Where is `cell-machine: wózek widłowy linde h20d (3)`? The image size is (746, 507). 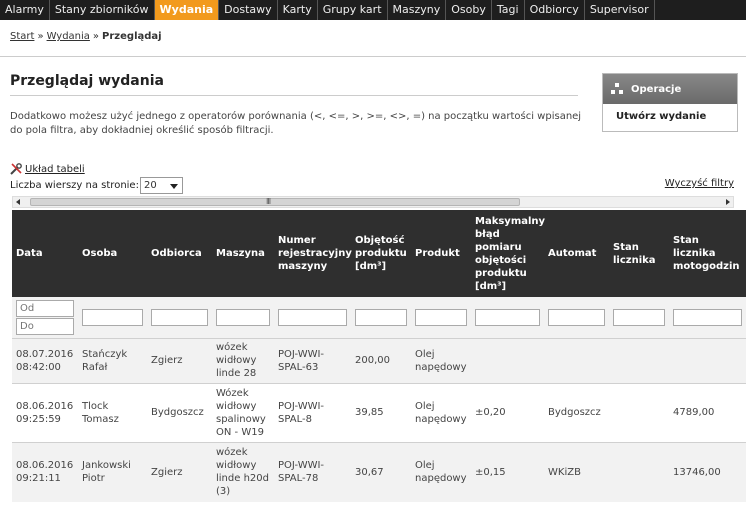 cell-machine: wózek widłowy linde h20d (3) is located at coordinates (243, 471).